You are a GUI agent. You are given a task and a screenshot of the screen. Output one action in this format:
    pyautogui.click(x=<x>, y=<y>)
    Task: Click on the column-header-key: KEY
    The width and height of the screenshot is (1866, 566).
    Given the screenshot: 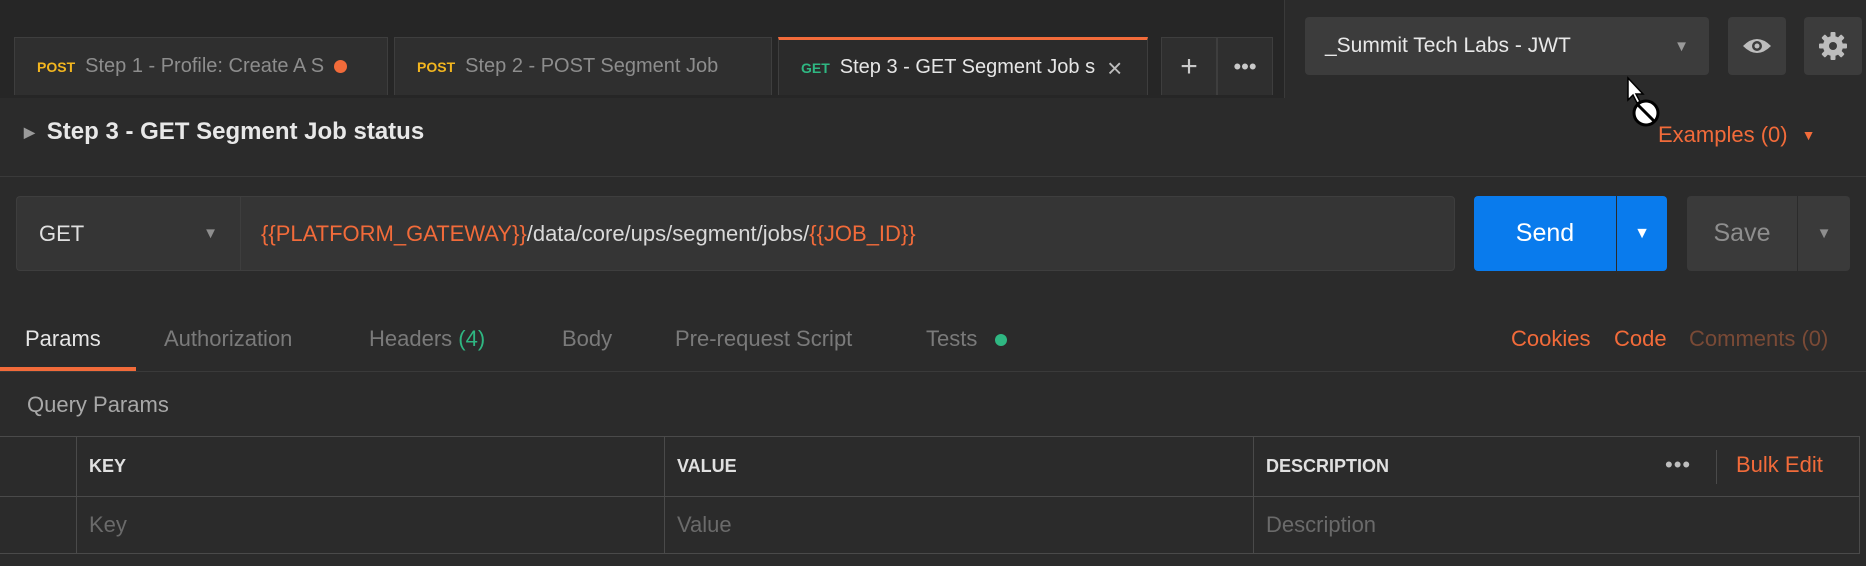 What is the action you would take?
    pyautogui.click(x=371, y=467)
    